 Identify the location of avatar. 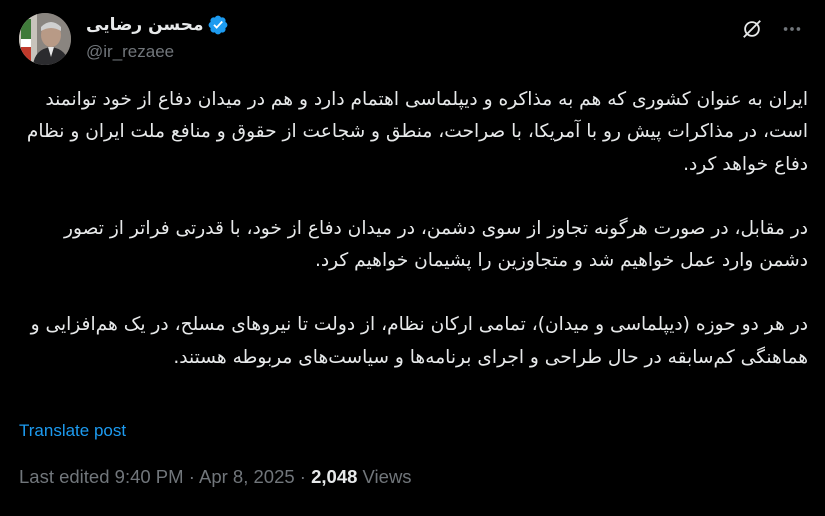
(45, 39).